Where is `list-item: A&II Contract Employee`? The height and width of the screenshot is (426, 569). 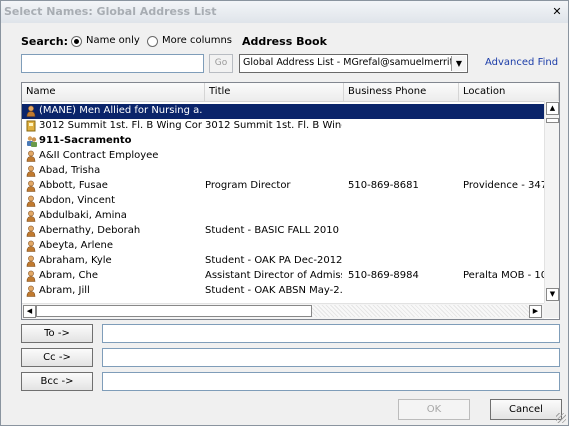
list-item: A&II Contract Employee is located at coordinates (283, 156).